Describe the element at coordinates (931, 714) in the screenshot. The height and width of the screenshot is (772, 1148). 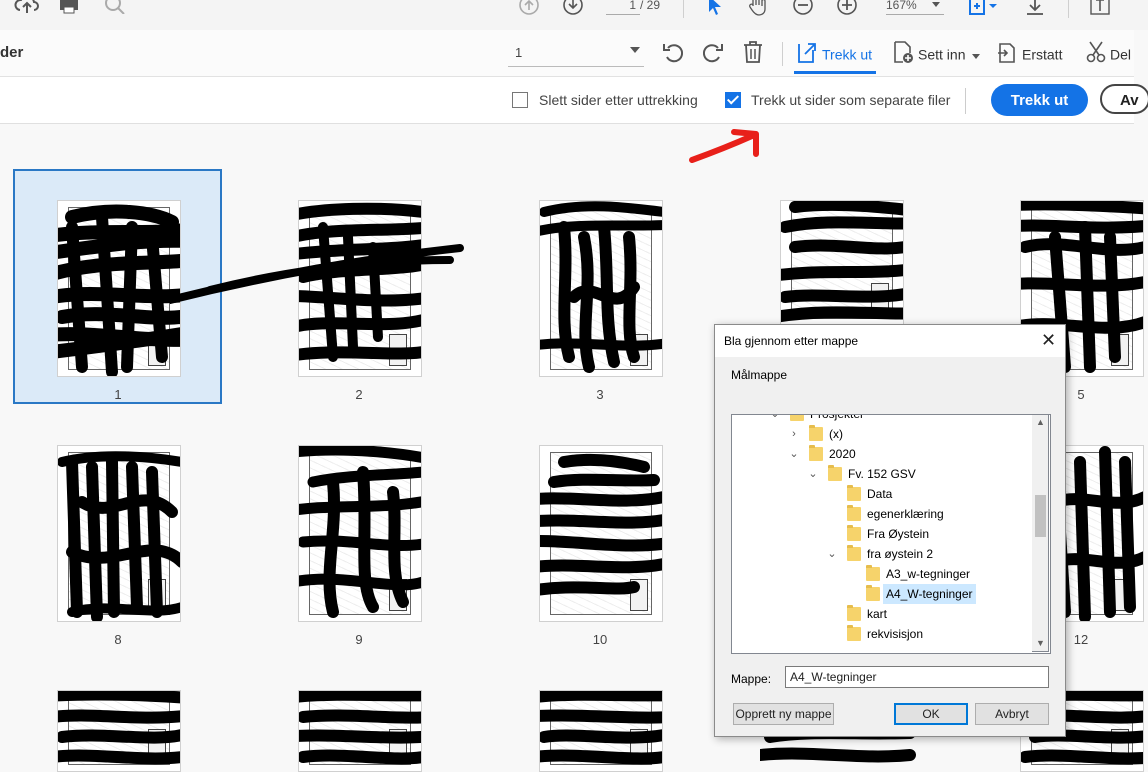
I see `ok-button: OK` at that location.